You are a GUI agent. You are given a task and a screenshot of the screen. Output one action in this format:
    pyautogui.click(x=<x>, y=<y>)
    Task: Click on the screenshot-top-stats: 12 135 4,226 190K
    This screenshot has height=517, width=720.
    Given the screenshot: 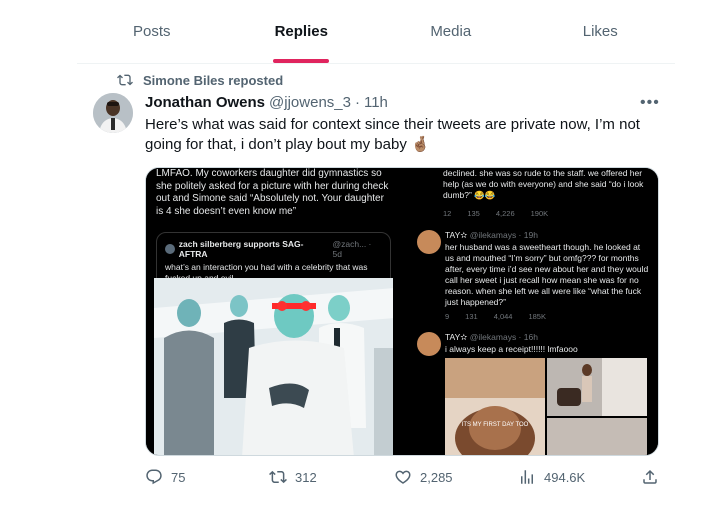 What is the action you would take?
    pyautogui.click(x=495, y=213)
    